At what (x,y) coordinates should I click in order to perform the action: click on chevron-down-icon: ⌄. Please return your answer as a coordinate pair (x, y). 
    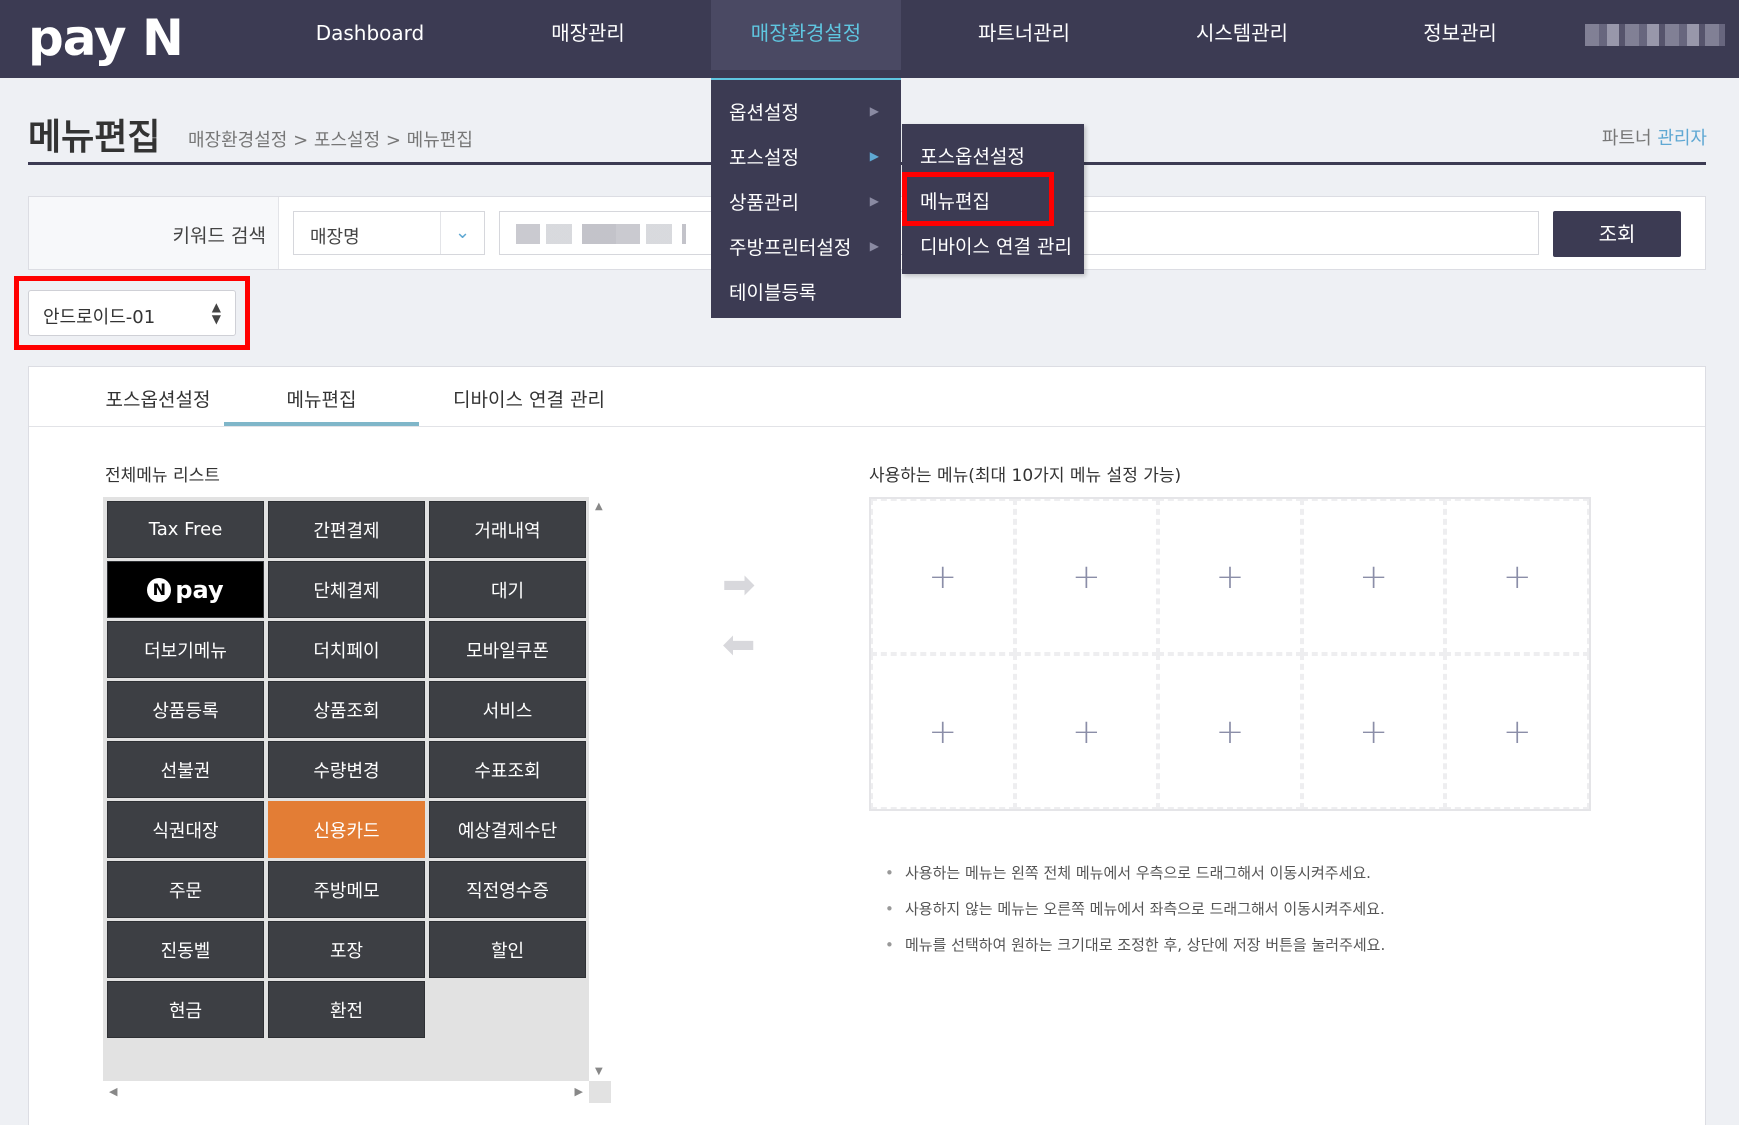
    Looking at the image, I should click on (462, 233).